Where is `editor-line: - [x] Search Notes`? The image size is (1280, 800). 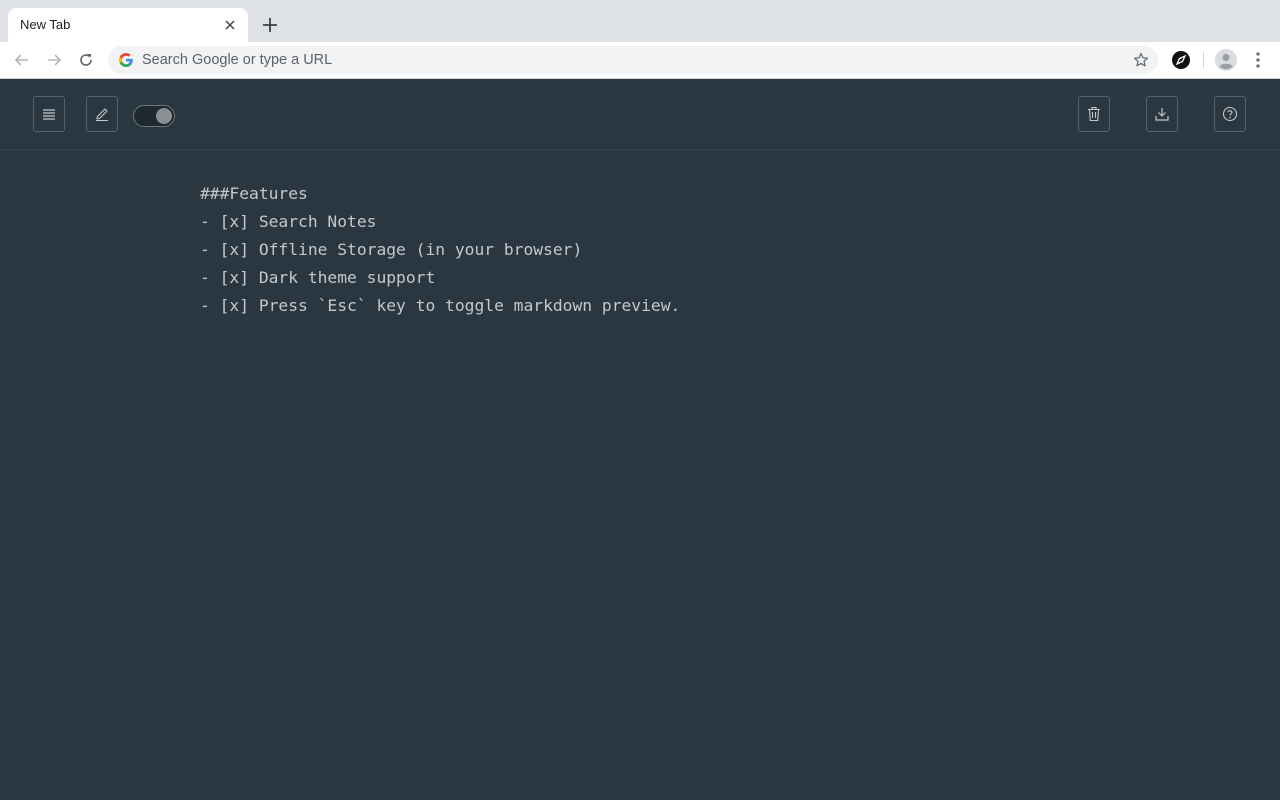
editor-line: - [x] Search Notes is located at coordinates (288, 221).